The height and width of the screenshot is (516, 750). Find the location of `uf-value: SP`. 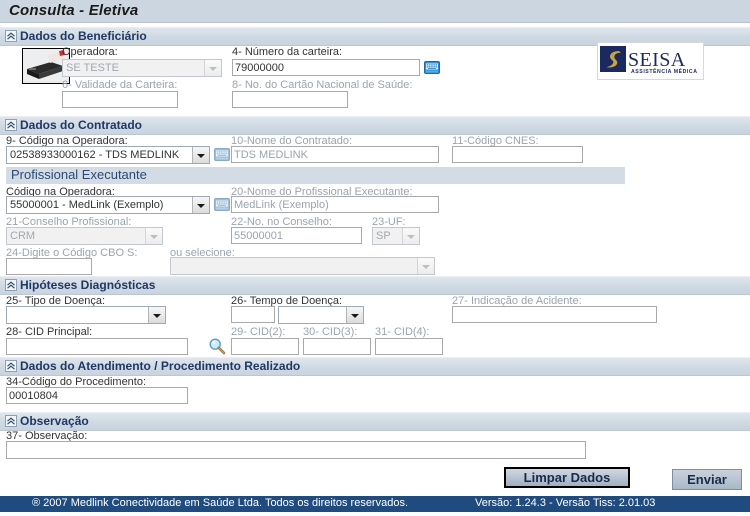

uf-value: SP is located at coordinates (383, 236).